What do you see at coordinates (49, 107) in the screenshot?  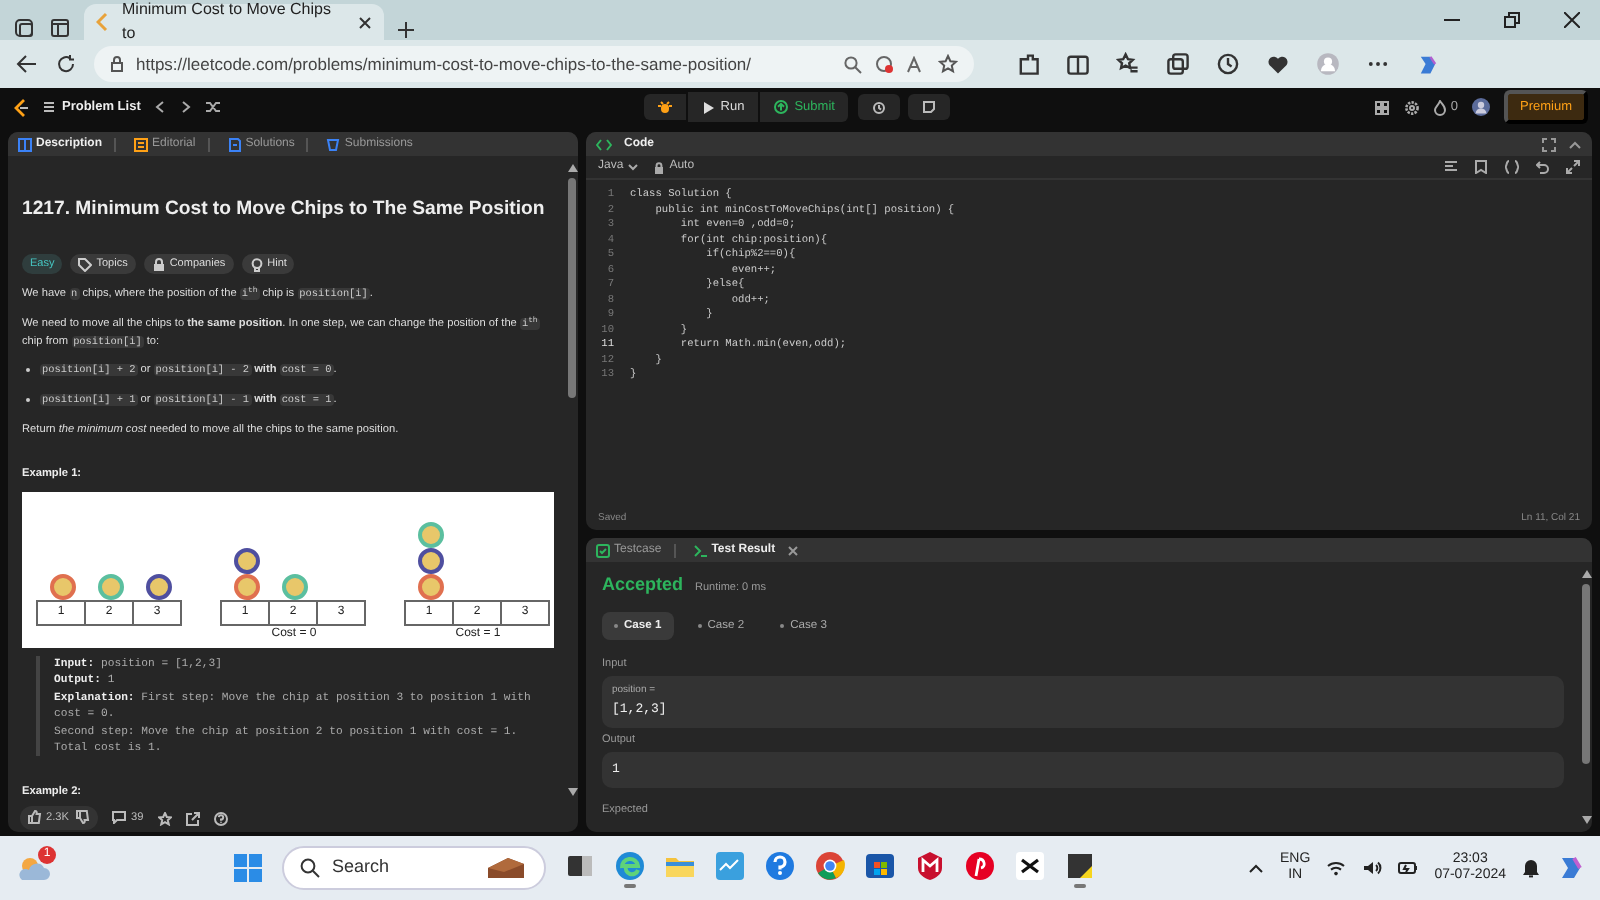 I see `list-icon` at bounding box center [49, 107].